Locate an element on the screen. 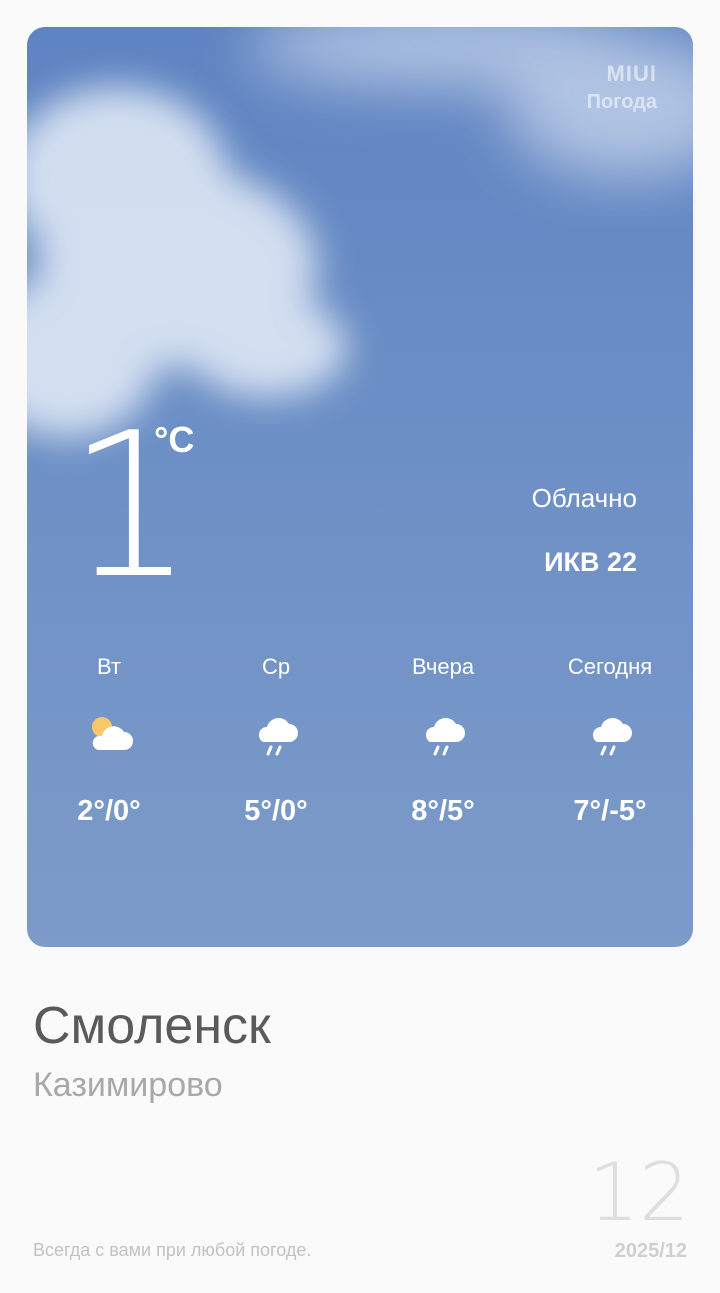 Image resolution: width=720 pixels, height=1293 pixels. forecast-day-label: Ср is located at coordinates (276, 666).